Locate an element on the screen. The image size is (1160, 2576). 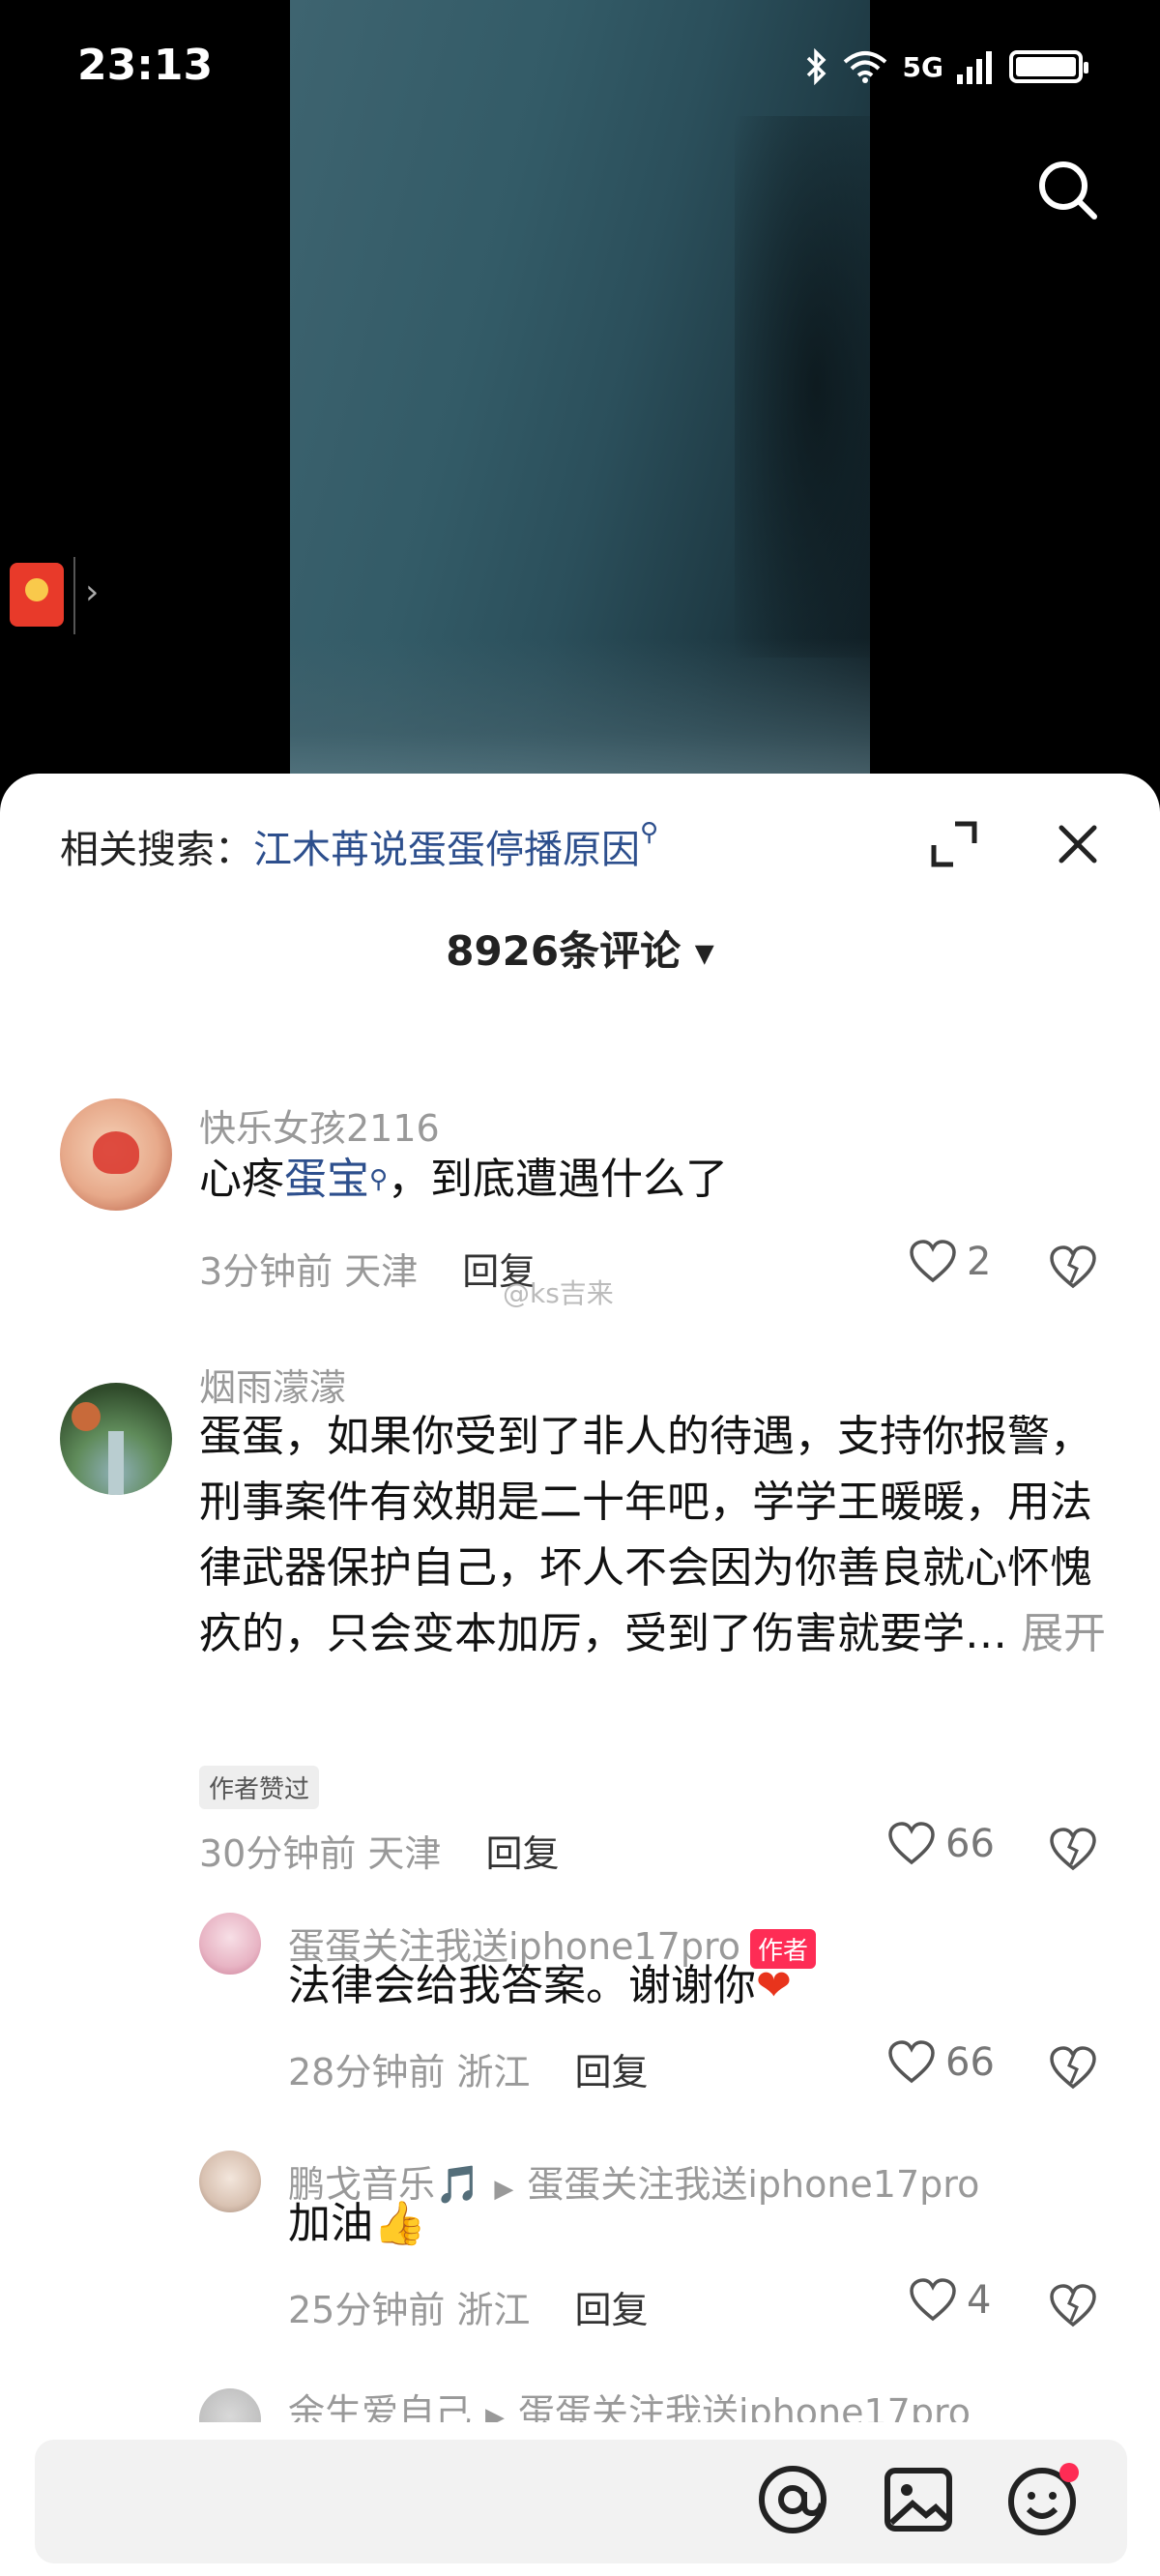
bluetooth-icon is located at coordinates (816, 66).